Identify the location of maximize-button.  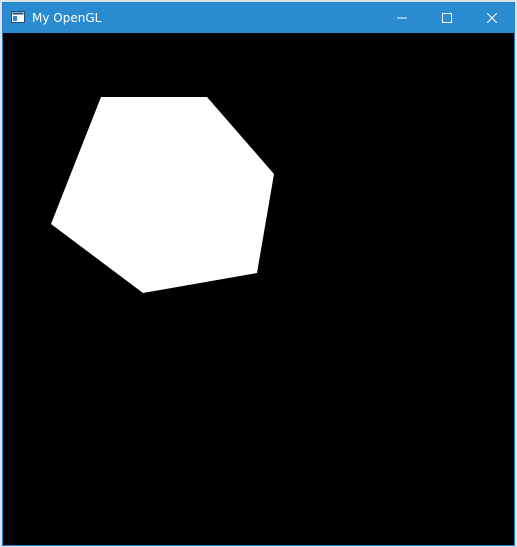
(446, 18).